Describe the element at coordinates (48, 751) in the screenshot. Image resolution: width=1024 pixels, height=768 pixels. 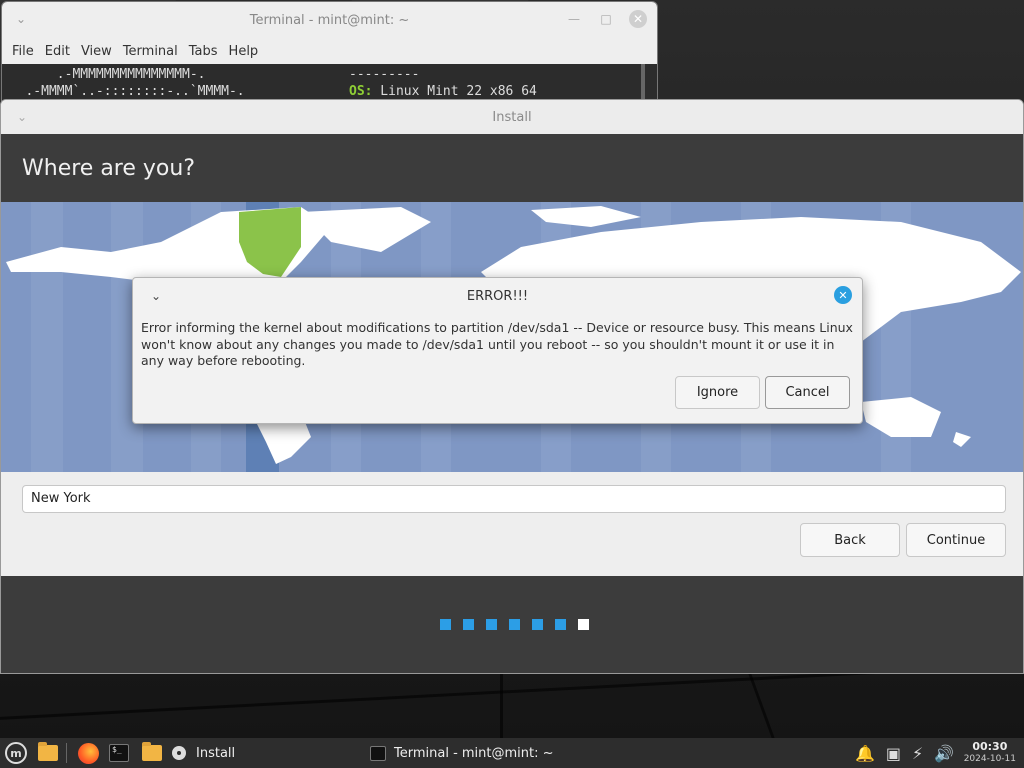
I see `files-icon` at that location.